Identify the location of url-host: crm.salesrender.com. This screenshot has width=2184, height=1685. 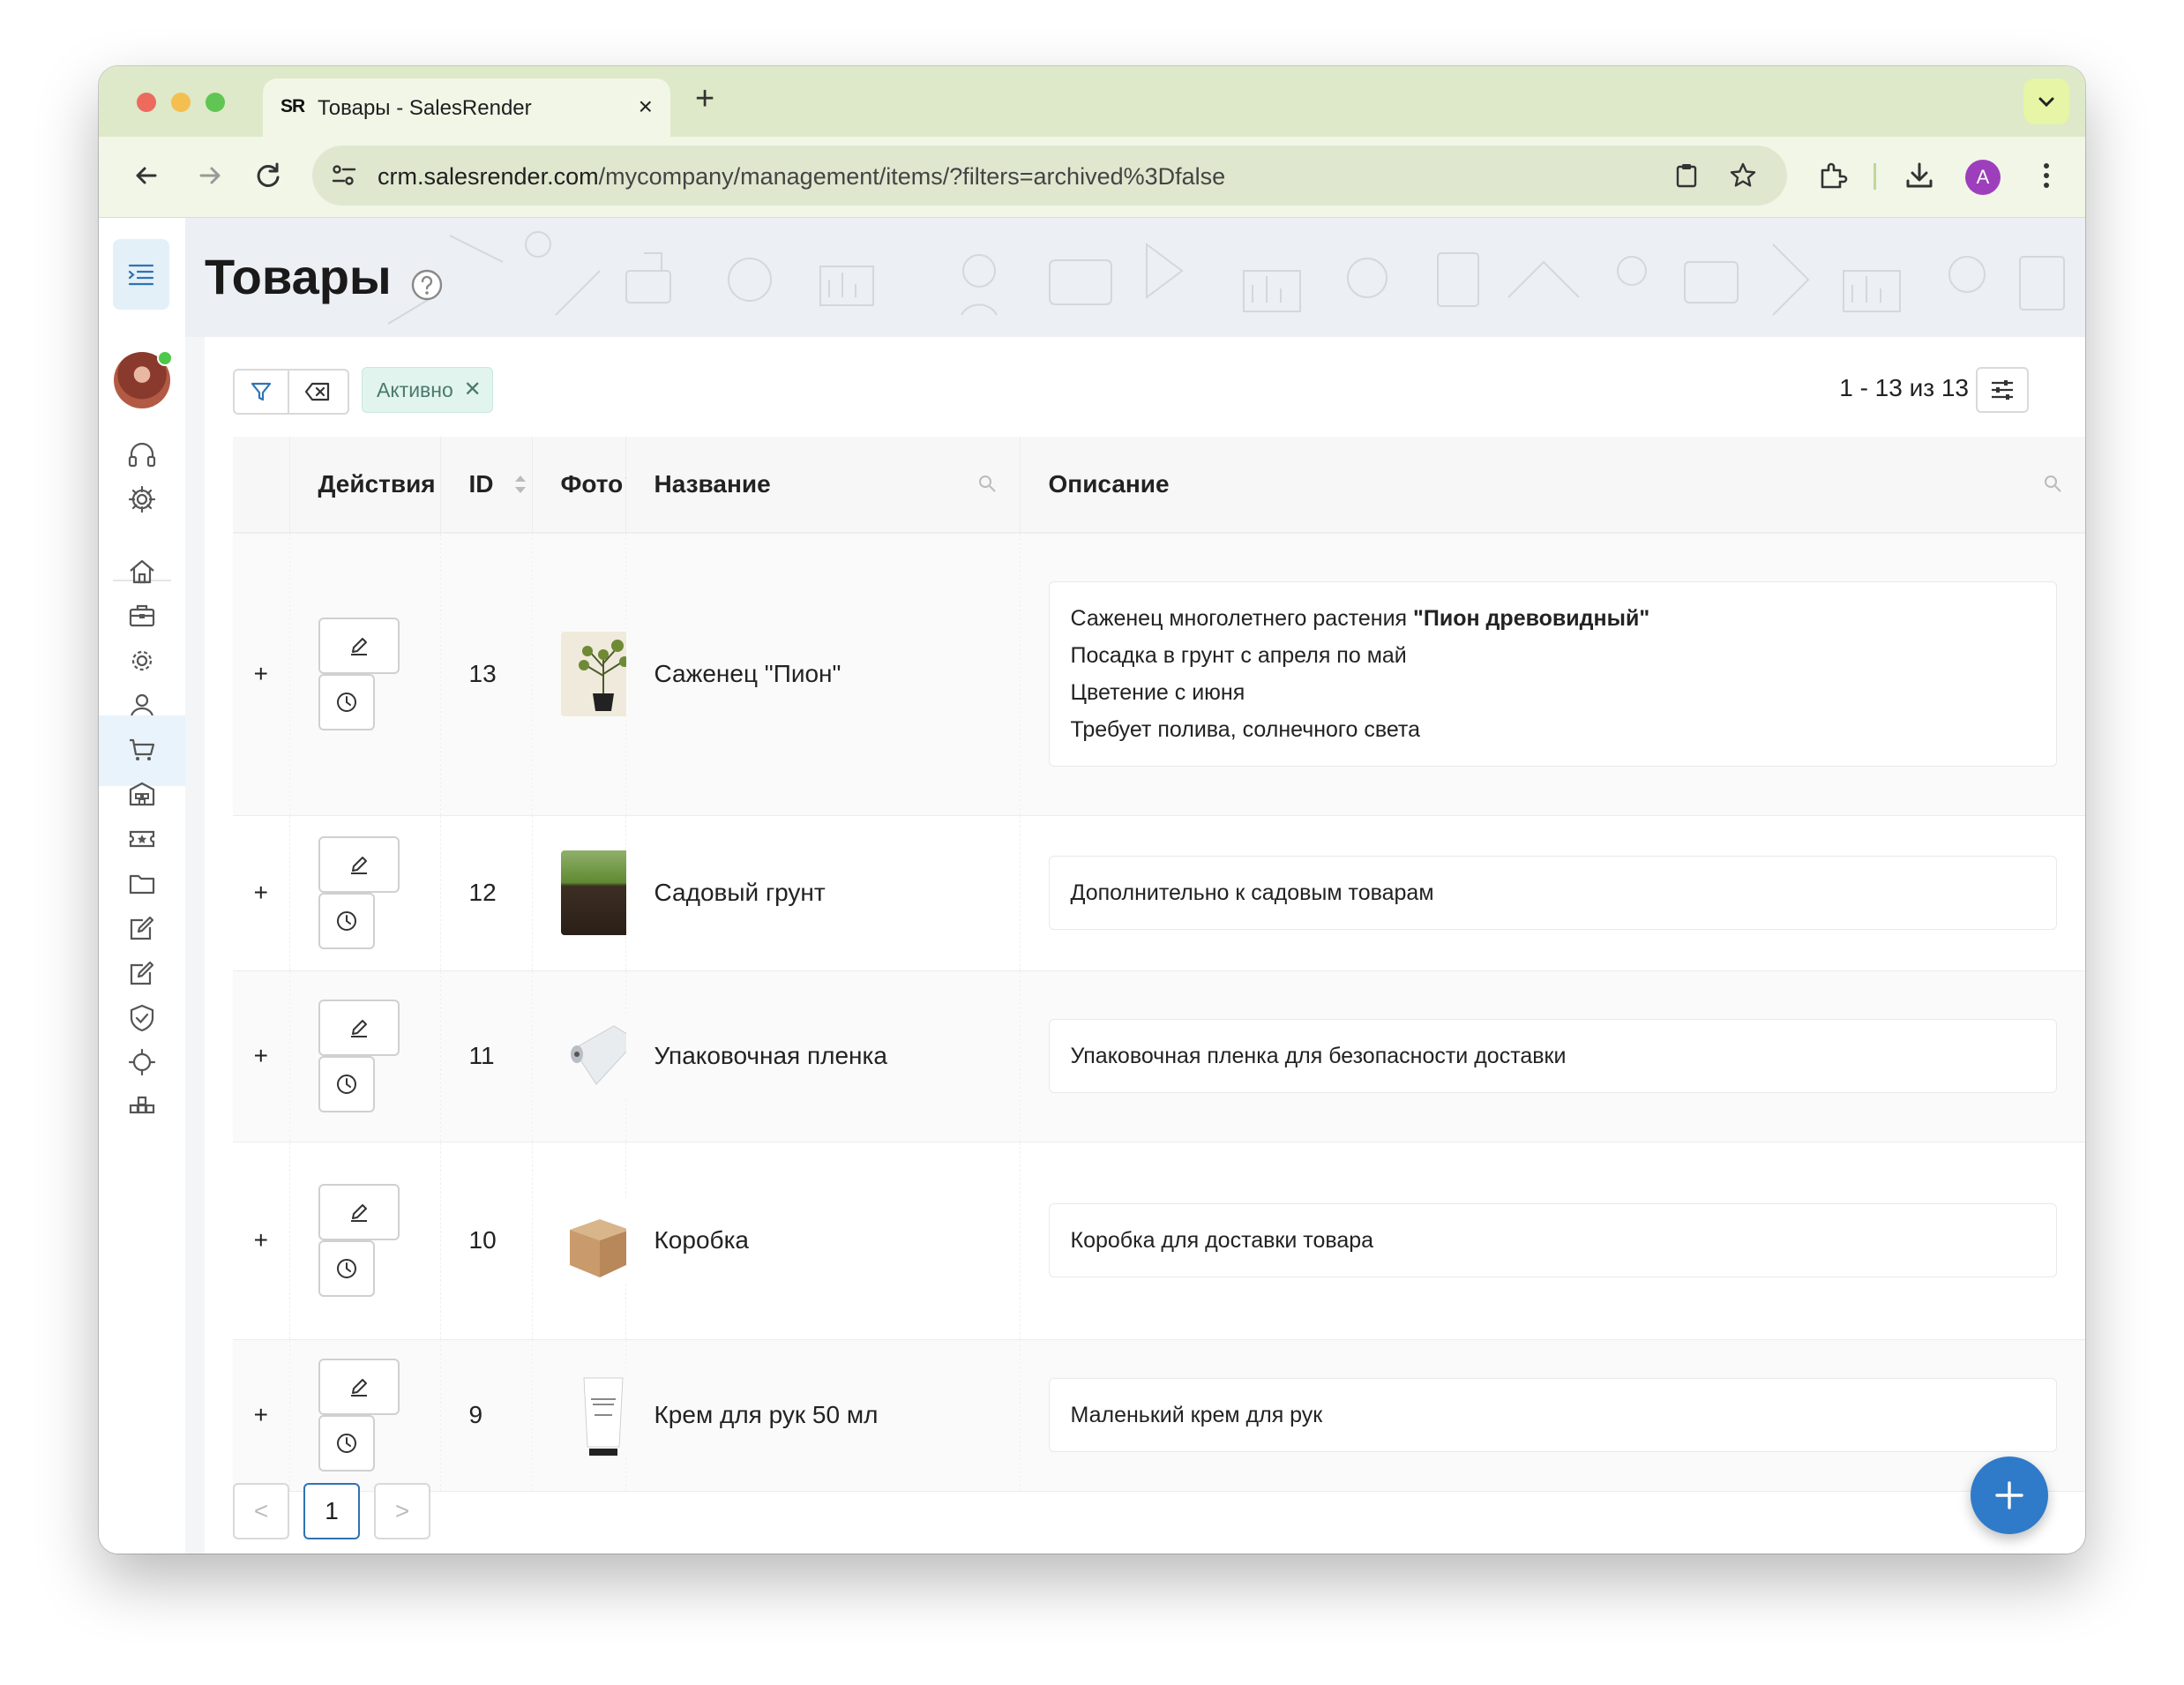
(488, 177).